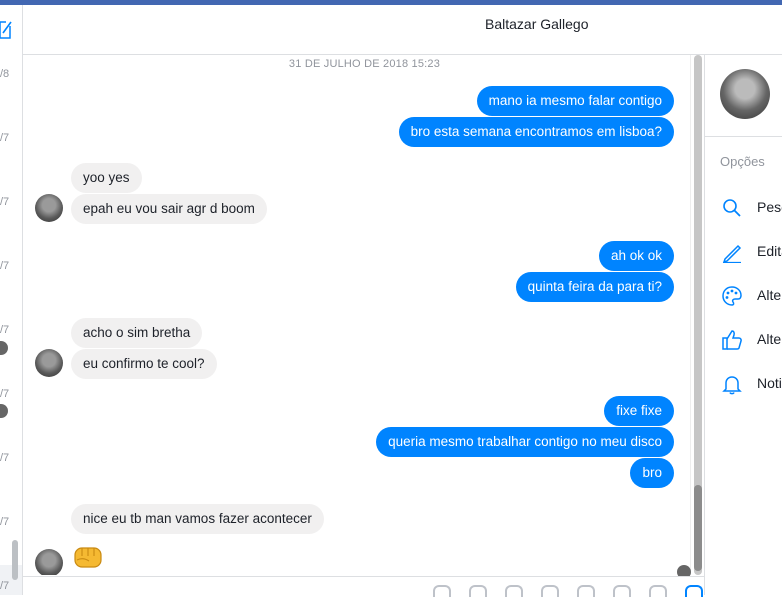 The width and height of the screenshot is (782, 597). Describe the element at coordinates (658, 591) in the screenshot. I see `game-icon` at that location.